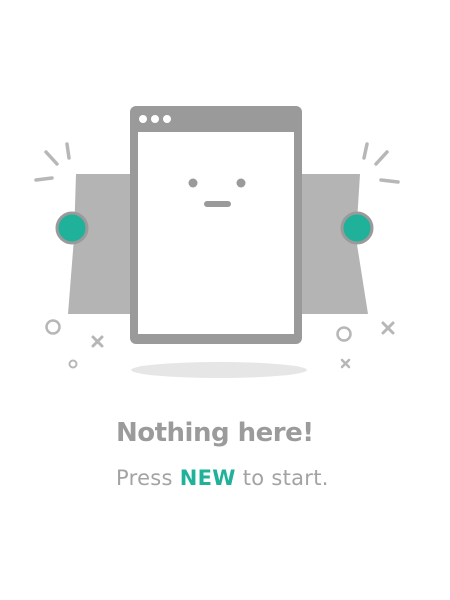 This screenshot has width=450, height=600. Describe the element at coordinates (72, 228) in the screenshot. I see `left-knob-icon` at that location.